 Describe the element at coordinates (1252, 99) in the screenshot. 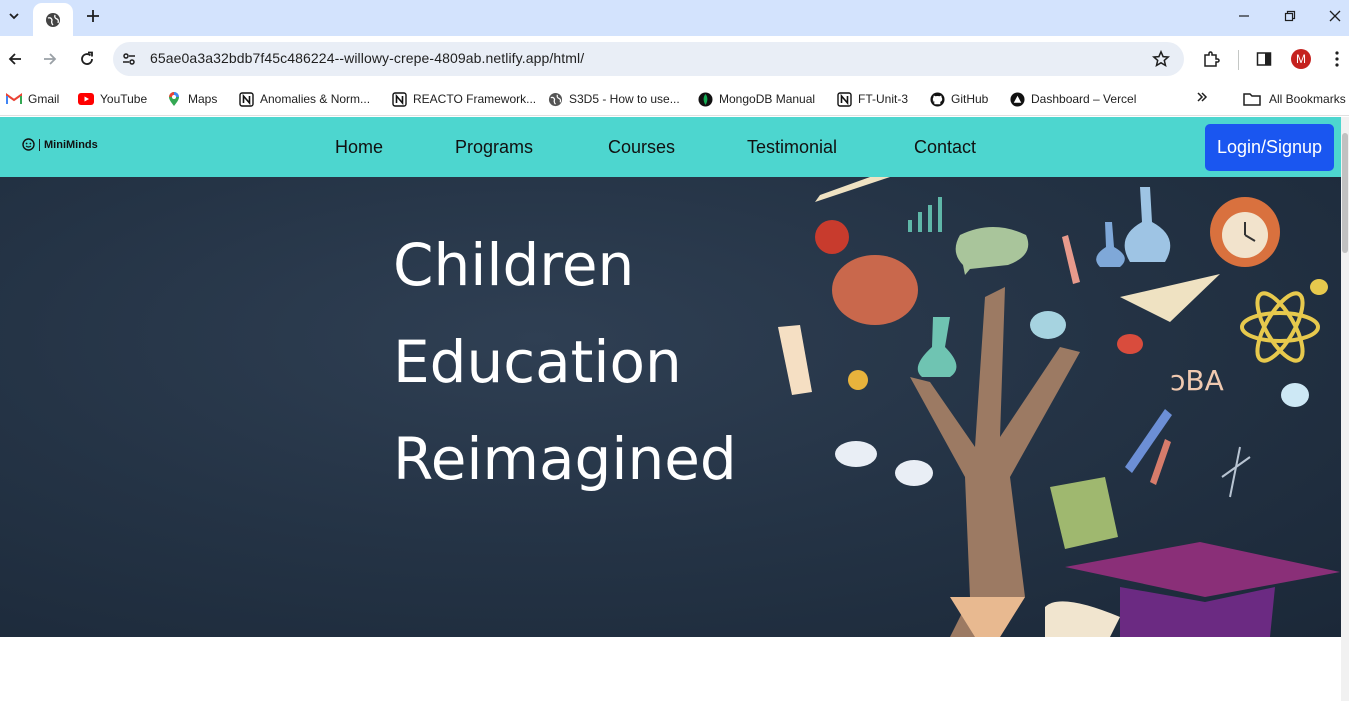

I see `folder-icon` at that location.